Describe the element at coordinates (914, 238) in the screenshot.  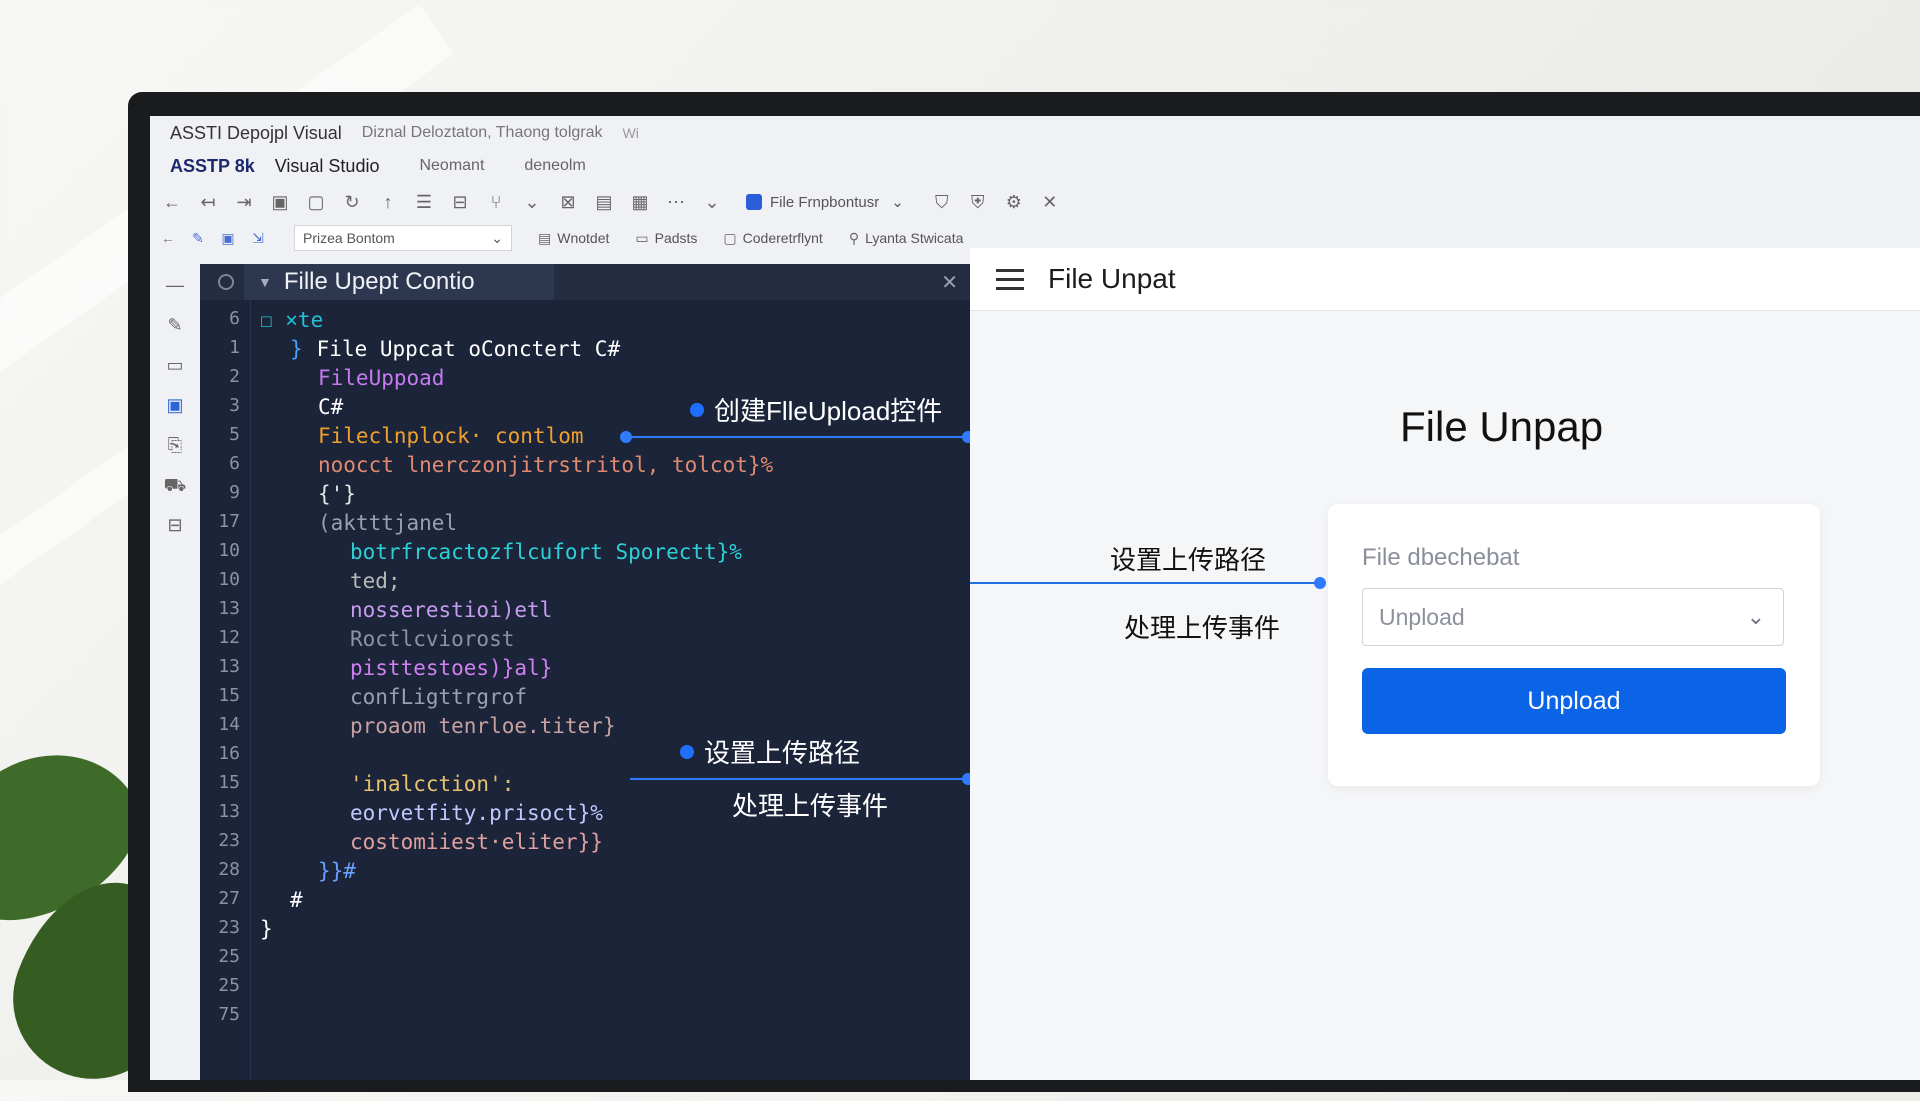
I see `tool-label: Lyanta Stwicata` at that location.